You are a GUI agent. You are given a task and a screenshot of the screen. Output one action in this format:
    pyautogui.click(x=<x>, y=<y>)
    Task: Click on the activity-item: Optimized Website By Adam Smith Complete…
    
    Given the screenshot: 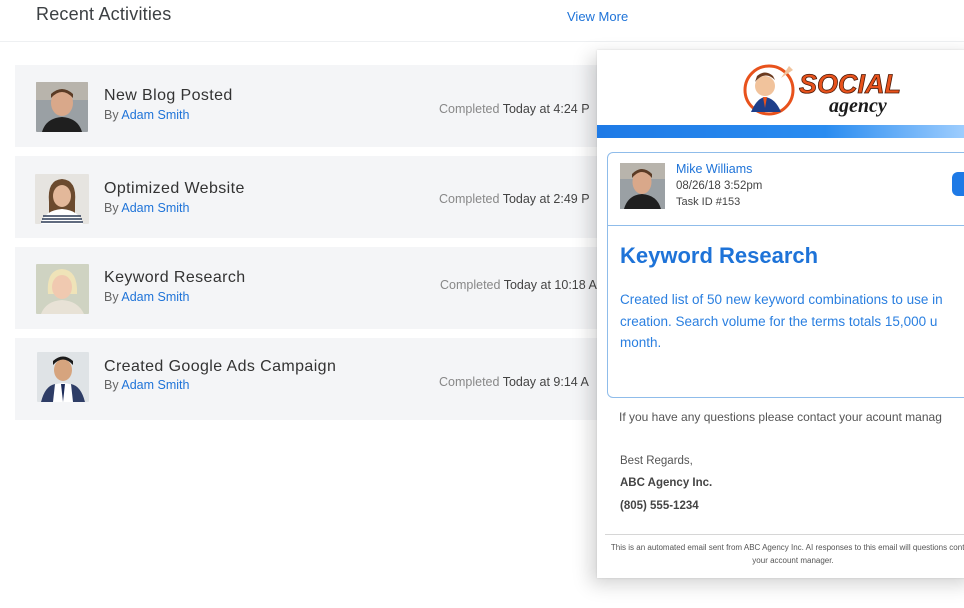 What is the action you would take?
    pyautogui.click(x=315, y=197)
    